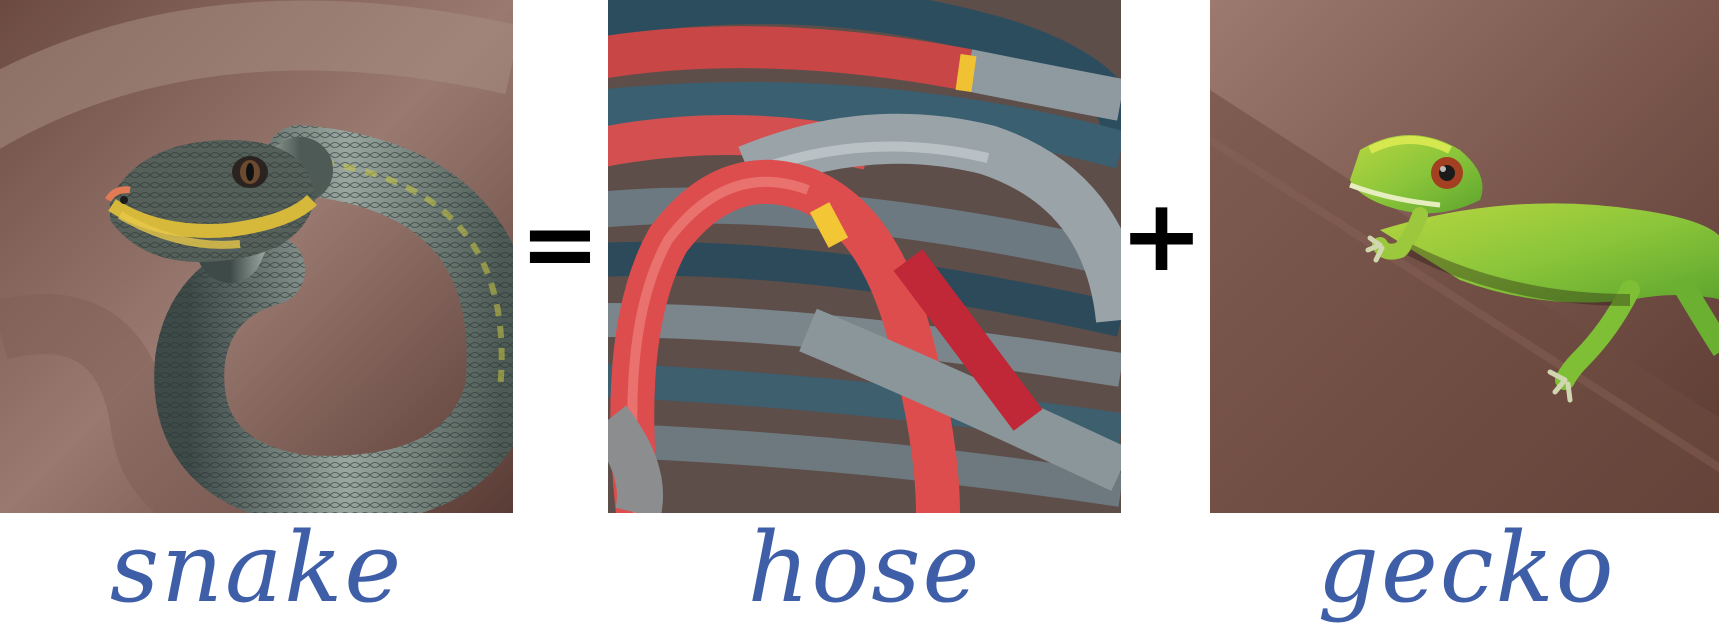  What do you see at coordinates (1466, 568) in the screenshot?
I see `gecko-label: gecko` at bounding box center [1466, 568].